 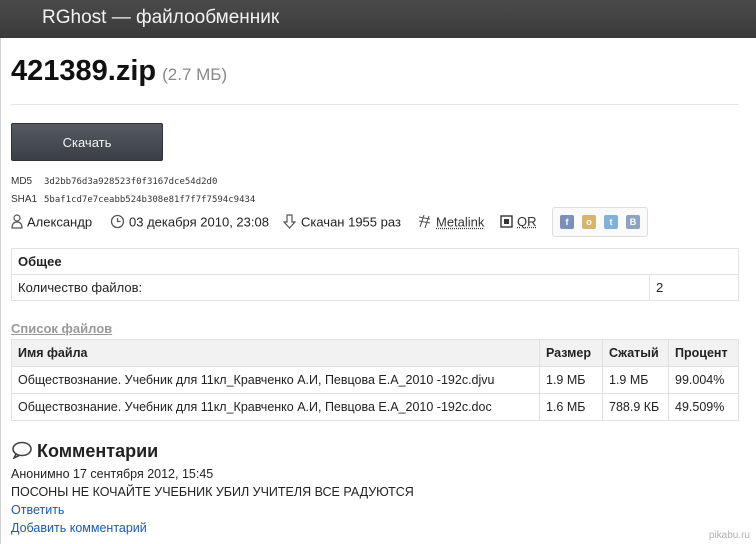 I want to click on odnoklassniki-icon: o, so click(x=589, y=222).